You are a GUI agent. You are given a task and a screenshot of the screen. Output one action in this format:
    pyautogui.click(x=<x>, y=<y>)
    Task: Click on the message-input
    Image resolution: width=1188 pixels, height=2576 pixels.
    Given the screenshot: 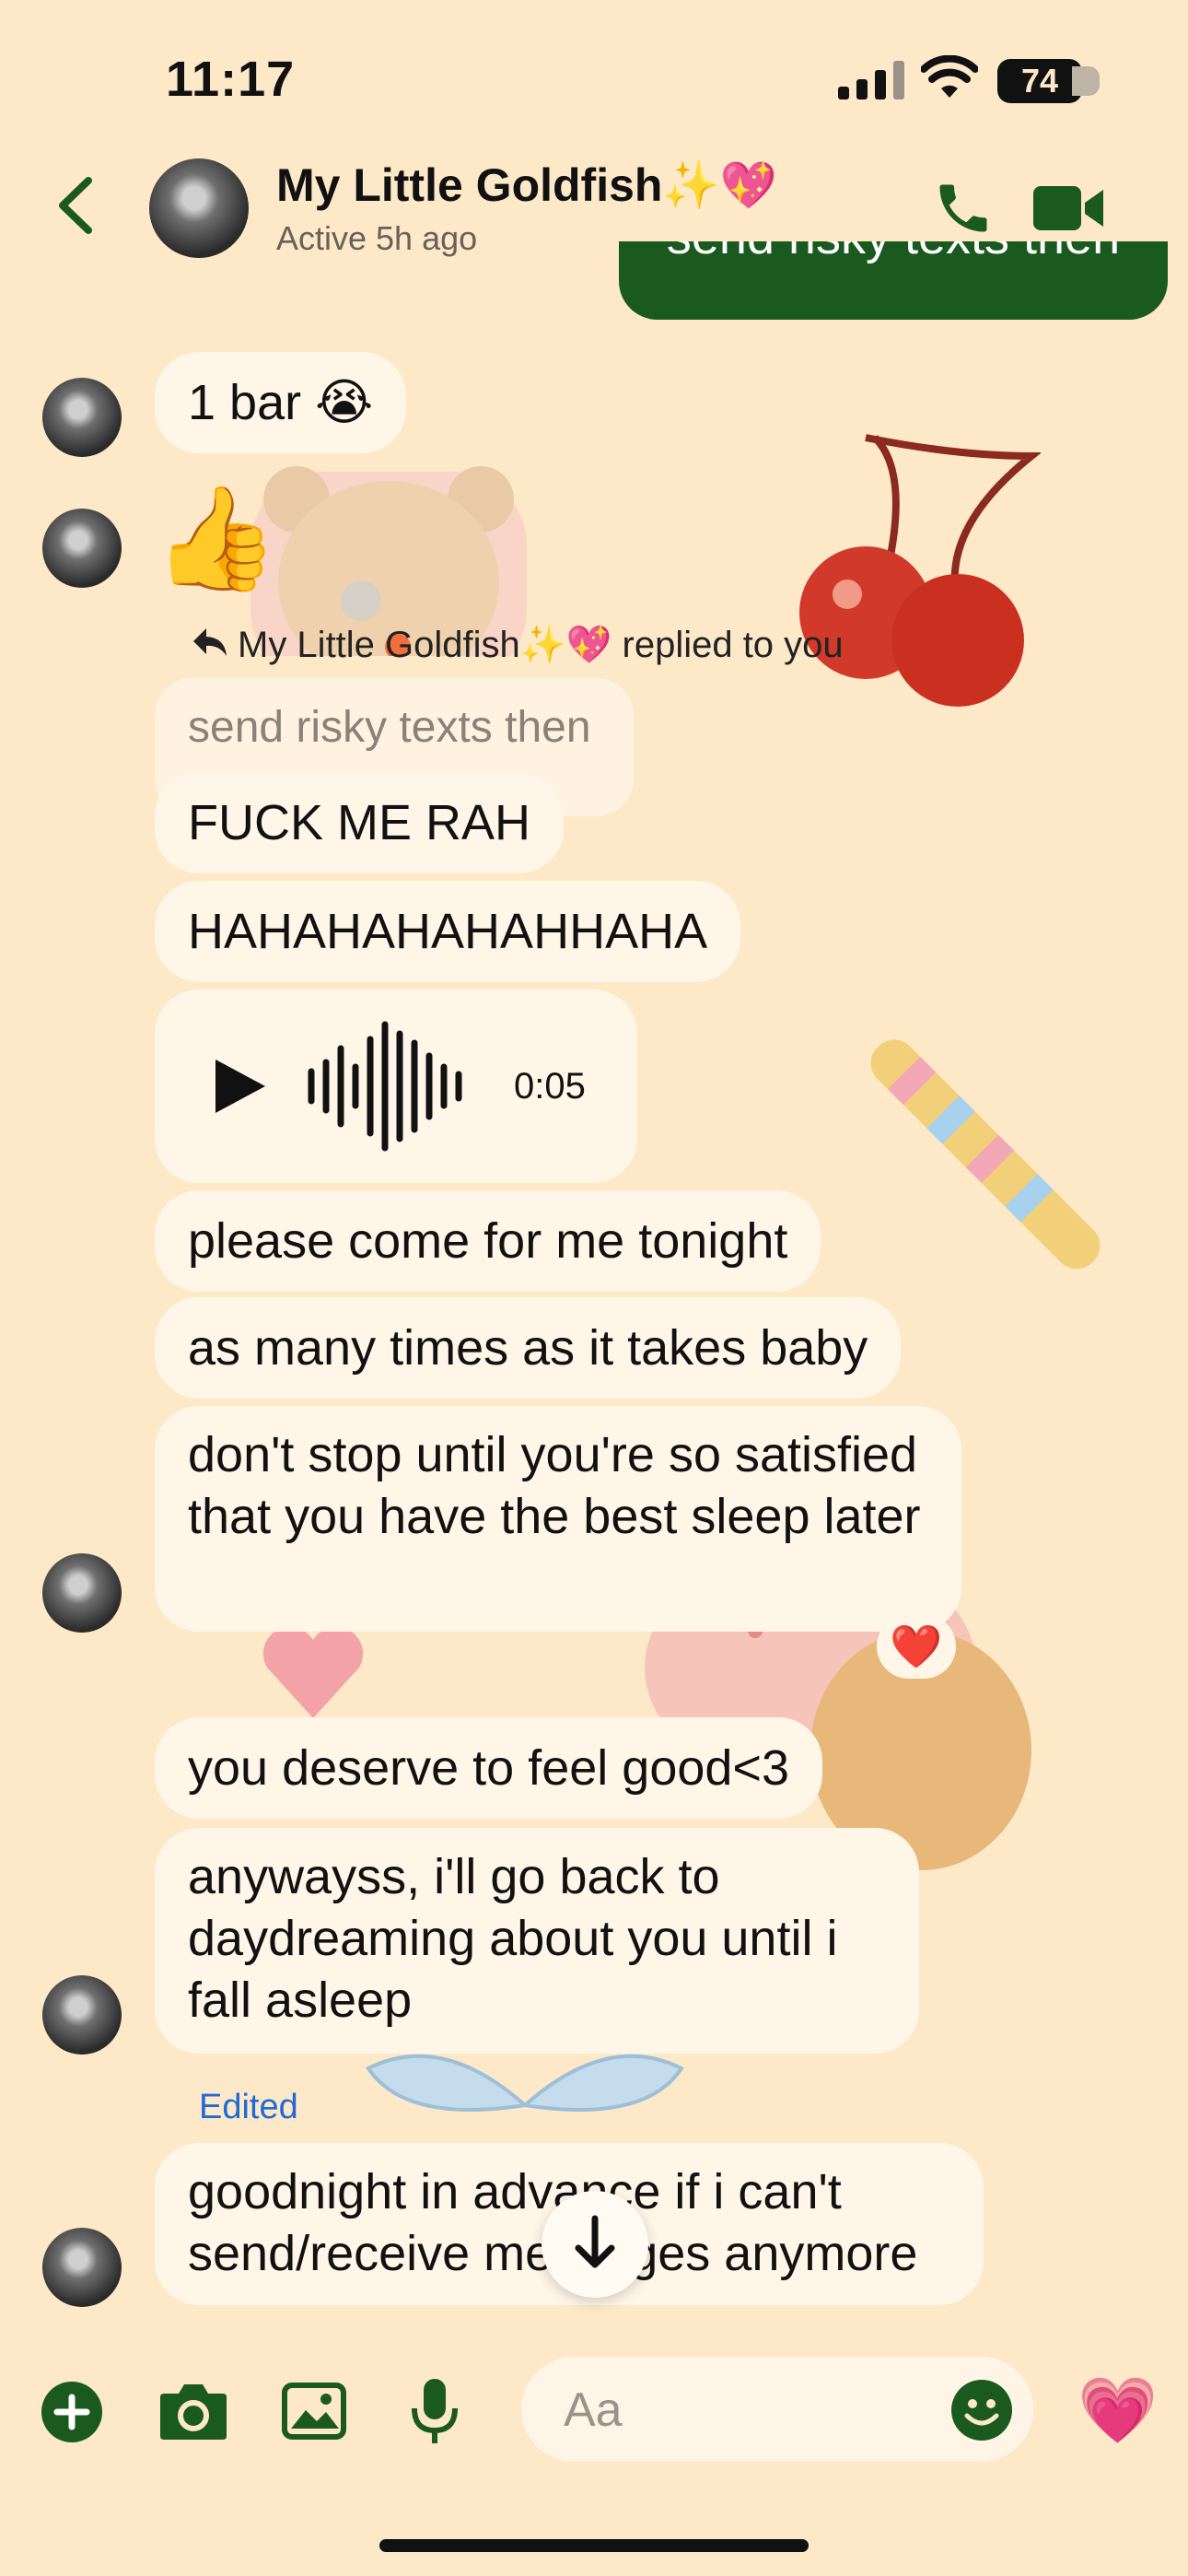 What is the action you would take?
    pyautogui.click(x=738, y=2410)
    